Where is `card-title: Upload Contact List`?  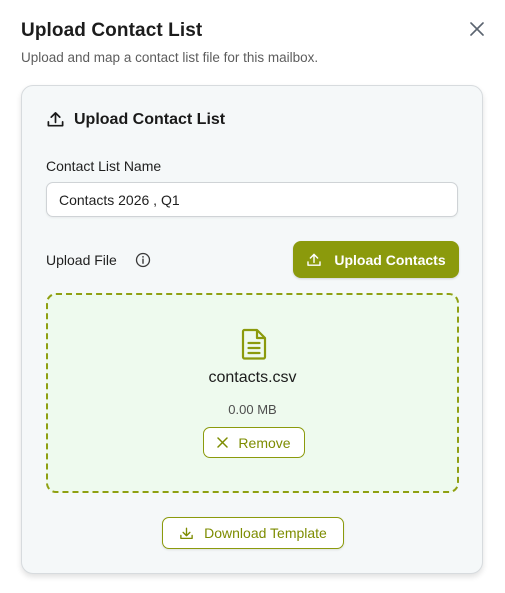 card-title: Upload Contact List is located at coordinates (150, 119).